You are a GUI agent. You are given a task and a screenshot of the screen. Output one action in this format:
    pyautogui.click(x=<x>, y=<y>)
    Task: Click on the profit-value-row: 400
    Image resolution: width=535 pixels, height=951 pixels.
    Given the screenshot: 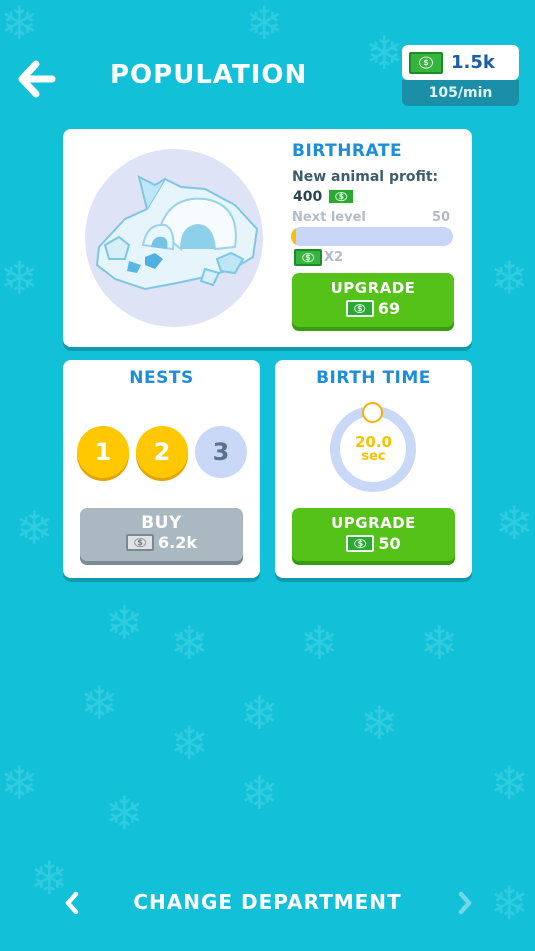 What is the action you would take?
    pyautogui.click(x=324, y=196)
    